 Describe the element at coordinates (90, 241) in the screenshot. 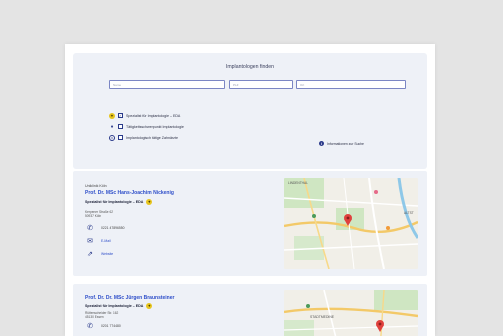

I see `envelope-icon: ✉` at that location.